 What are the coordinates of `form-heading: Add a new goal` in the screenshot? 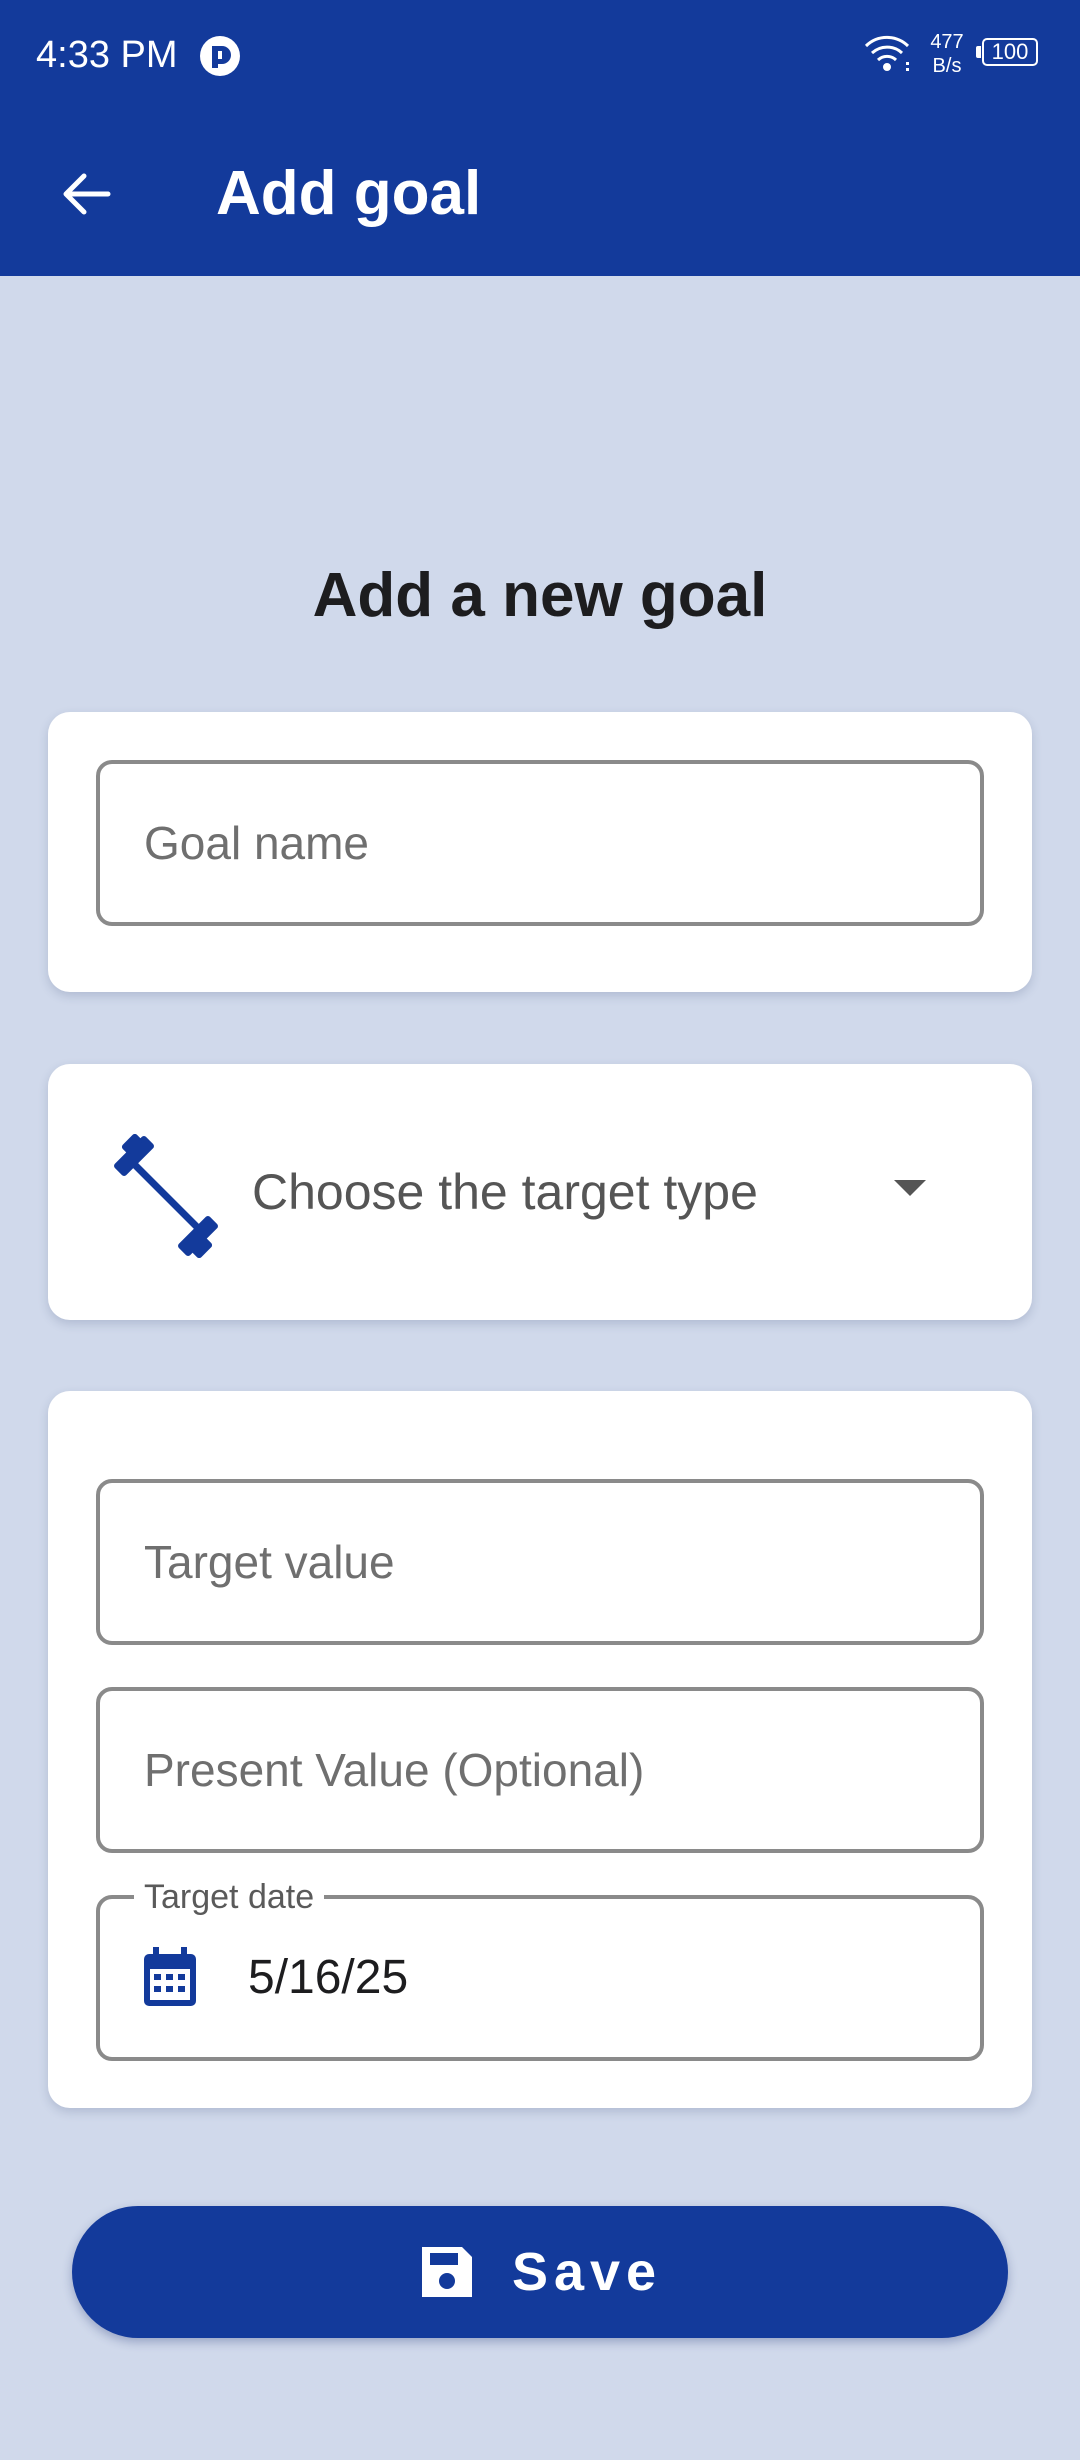 It's located at (540, 595).